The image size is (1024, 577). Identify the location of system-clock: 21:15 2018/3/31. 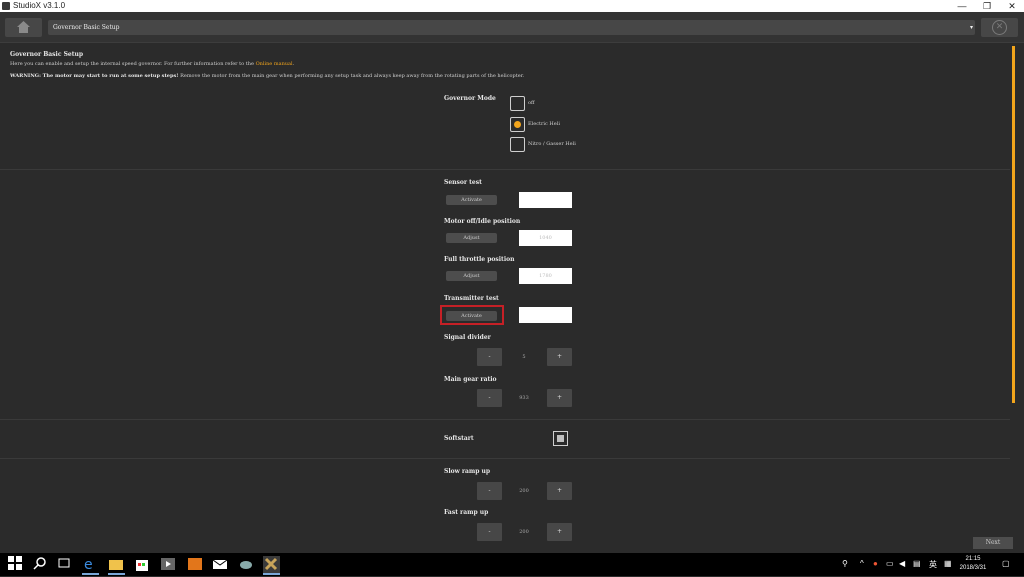
(973, 564).